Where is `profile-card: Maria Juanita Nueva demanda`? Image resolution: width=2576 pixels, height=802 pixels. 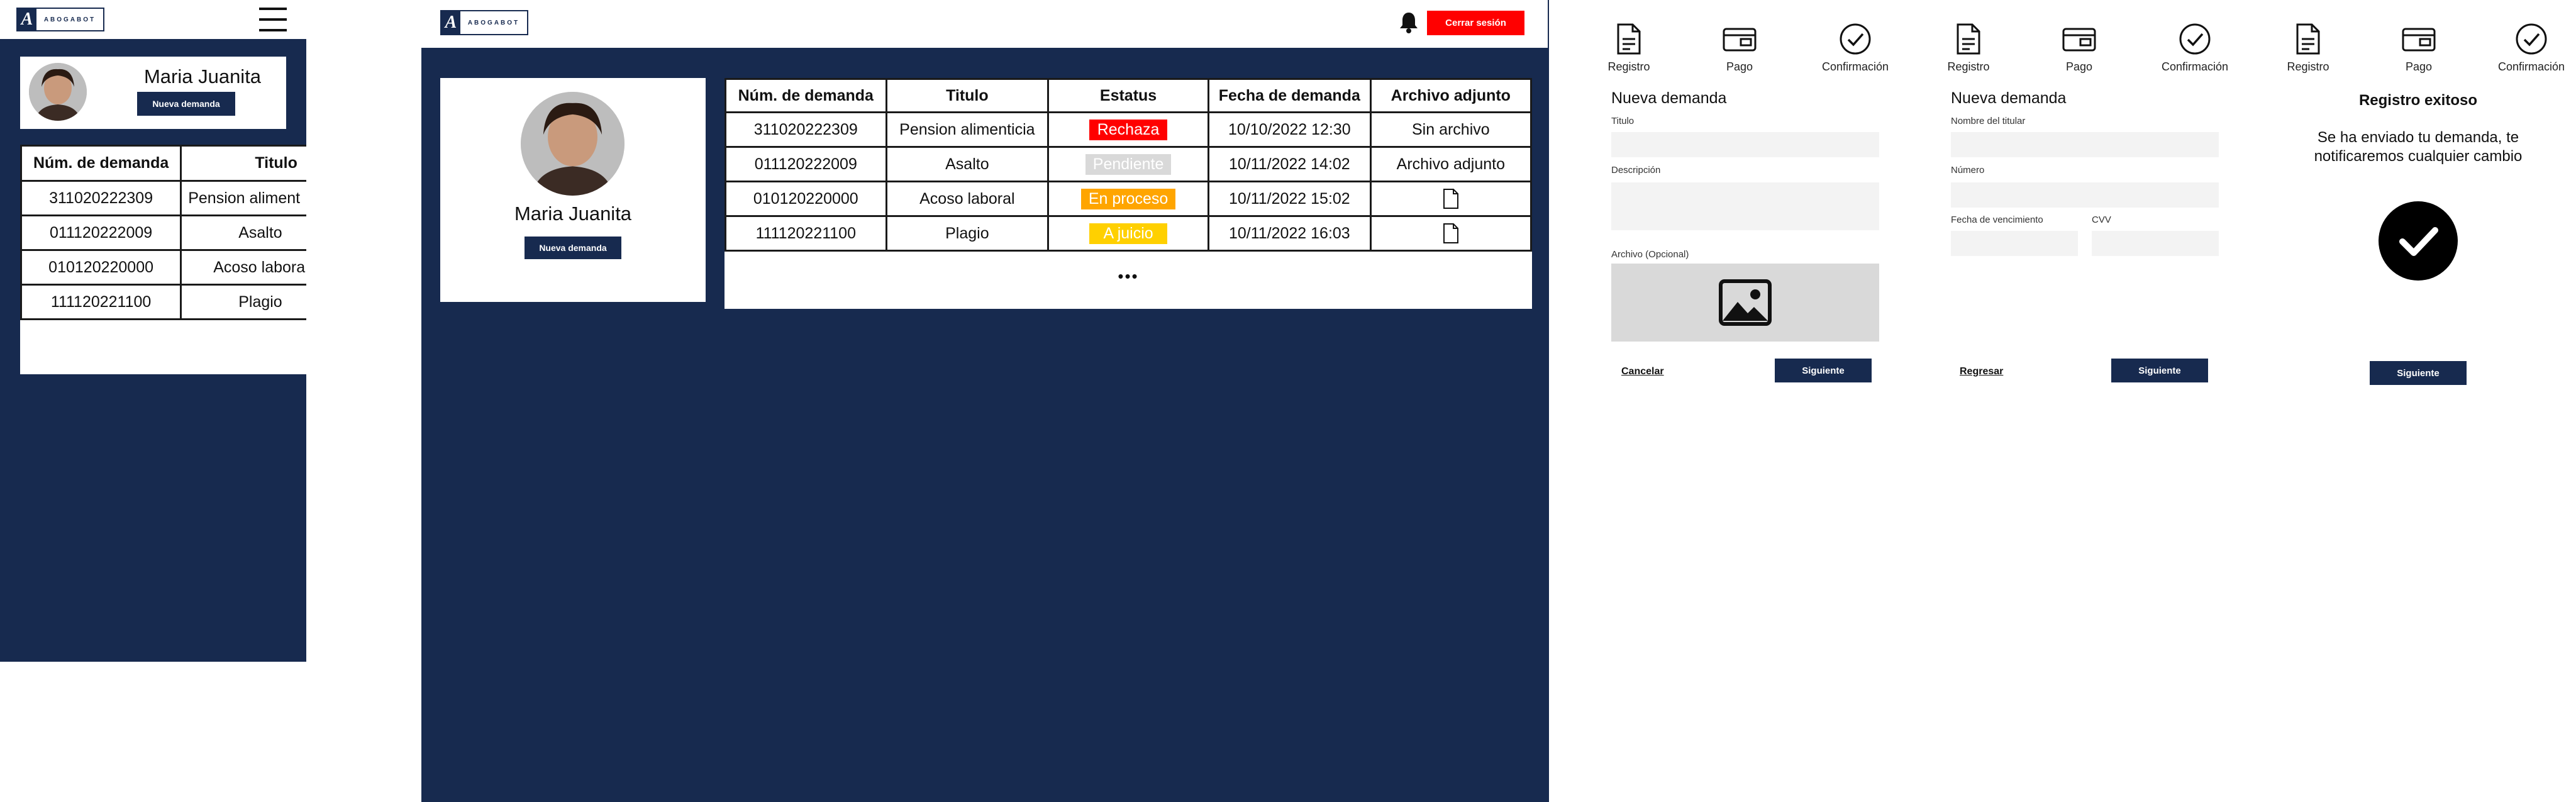 profile-card: Maria Juanita Nueva demanda is located at coordinates (573, 190).